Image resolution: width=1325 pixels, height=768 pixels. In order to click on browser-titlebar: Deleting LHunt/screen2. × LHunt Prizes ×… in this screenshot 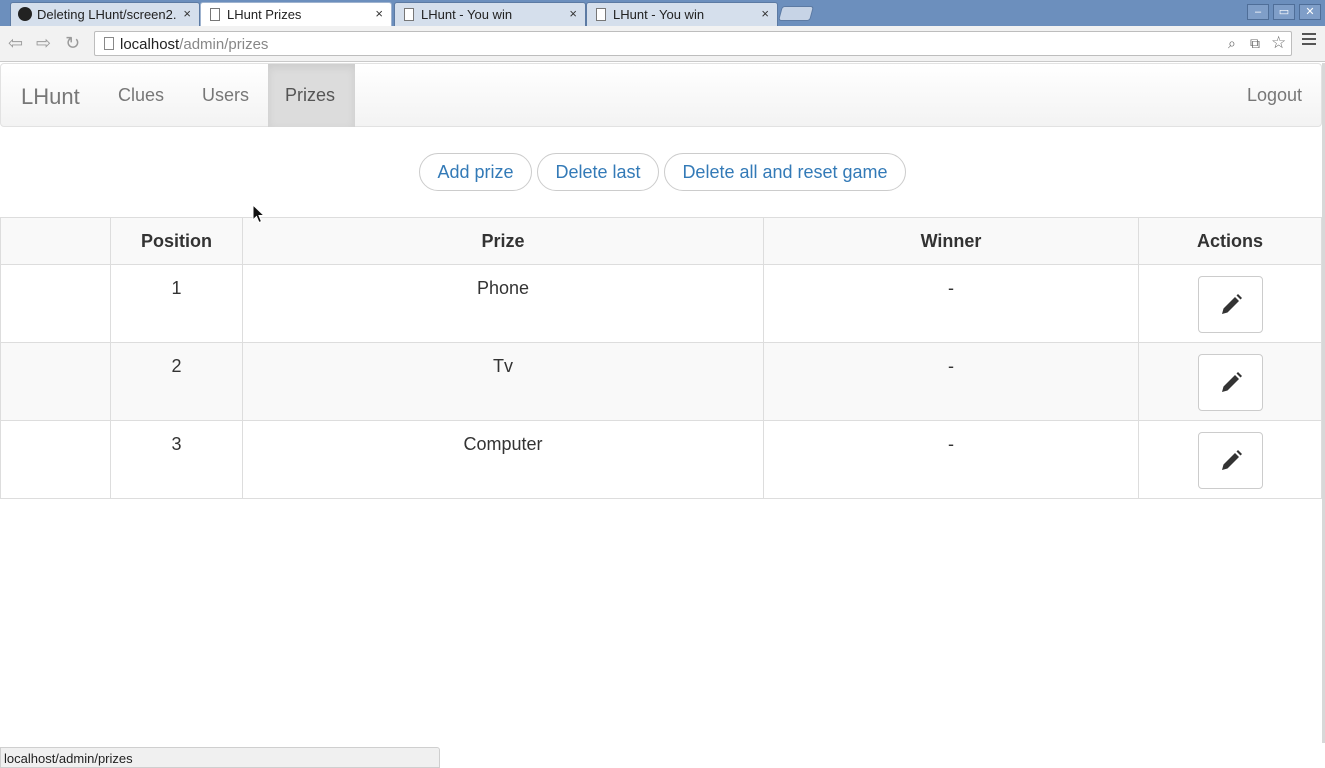, I will do `click(662, 13)`.